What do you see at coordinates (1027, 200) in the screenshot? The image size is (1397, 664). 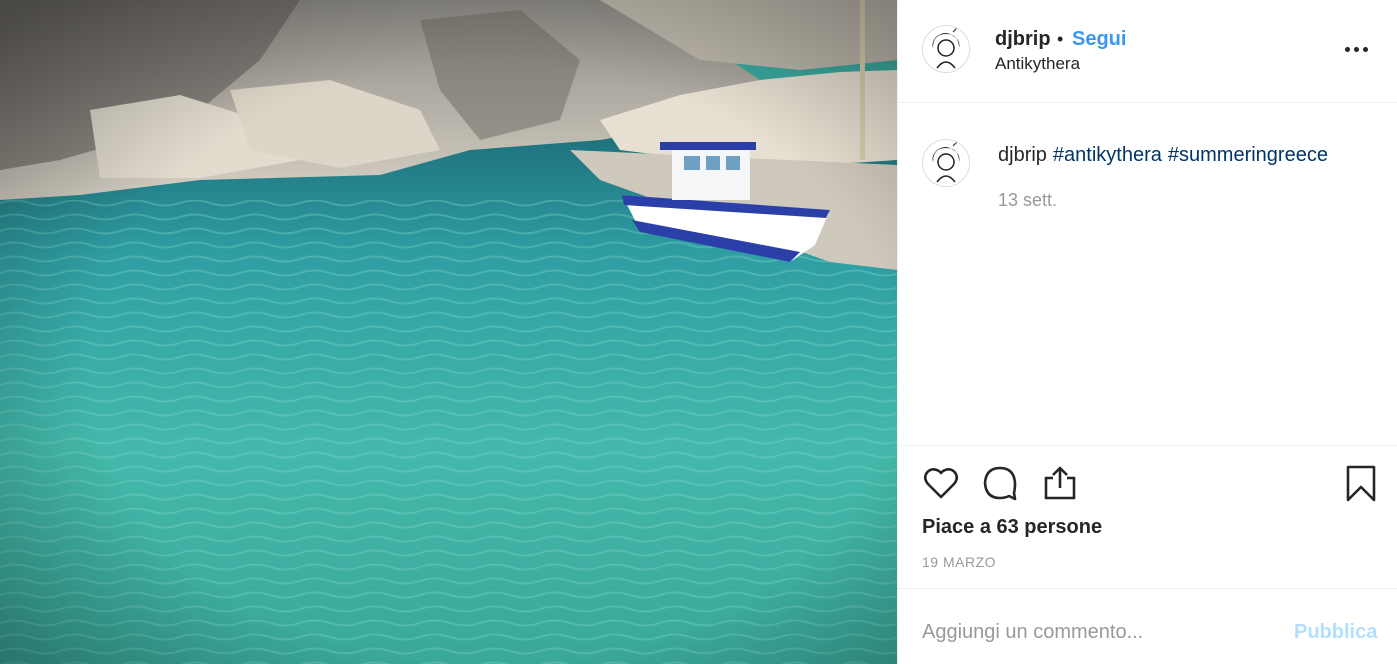 I see `caption-time-ago: 13 sett.` at bounding box center [1027, 200].